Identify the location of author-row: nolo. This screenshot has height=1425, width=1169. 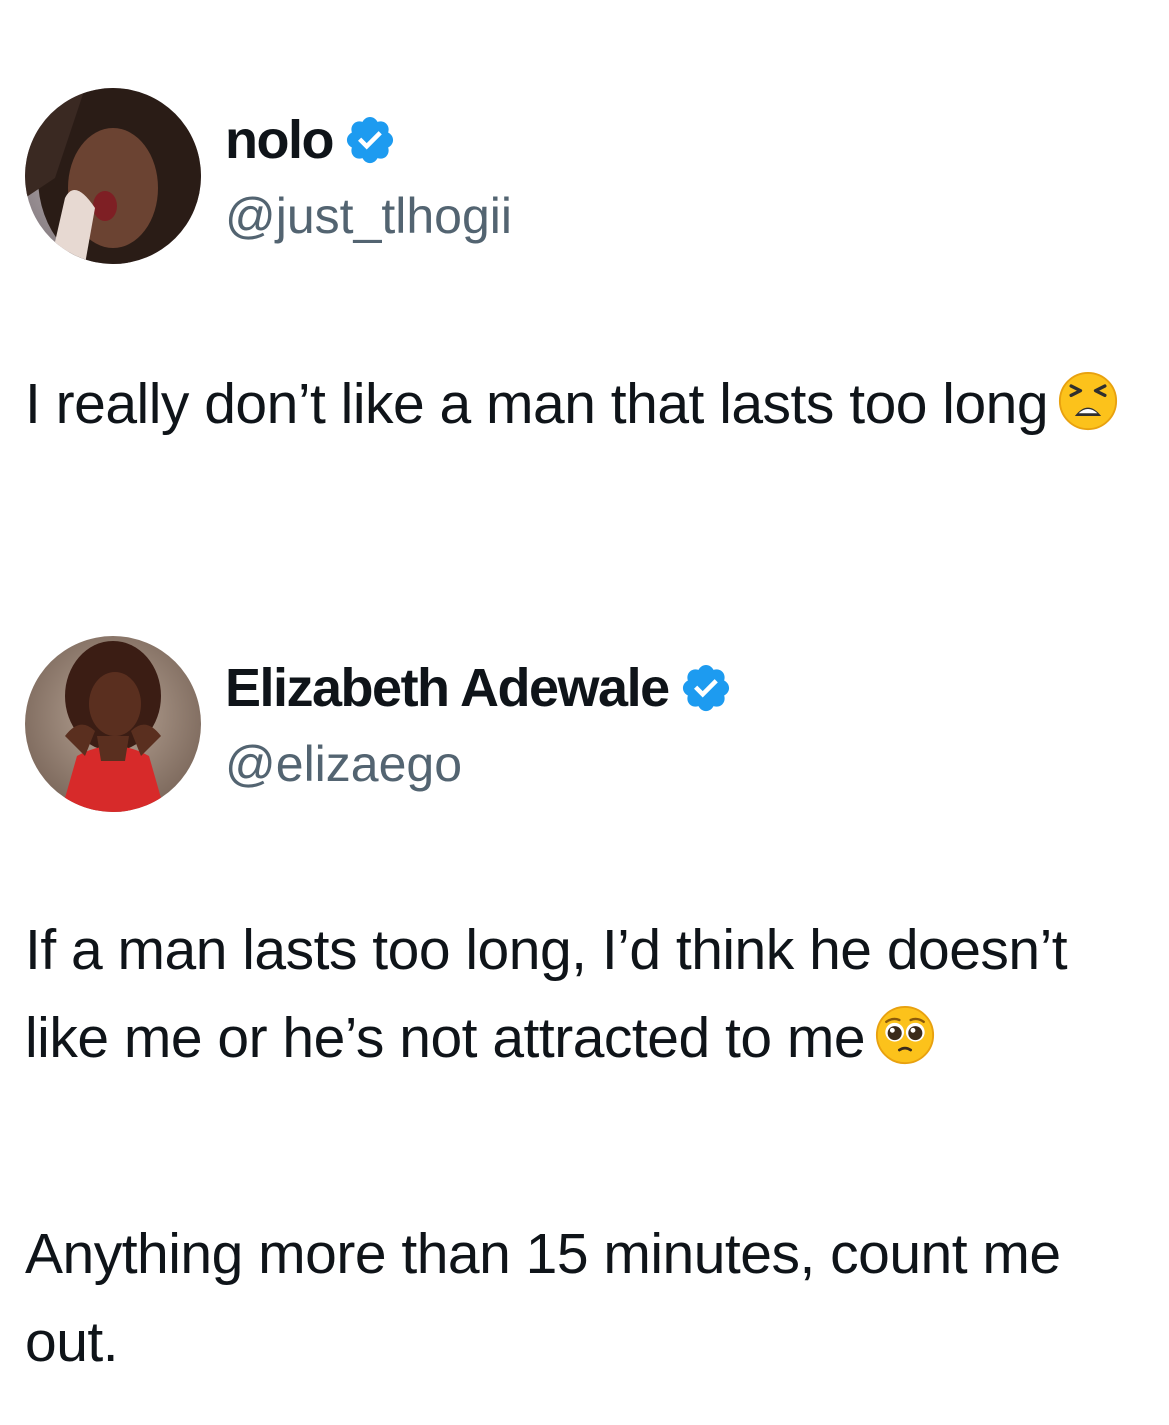
(311, 140).